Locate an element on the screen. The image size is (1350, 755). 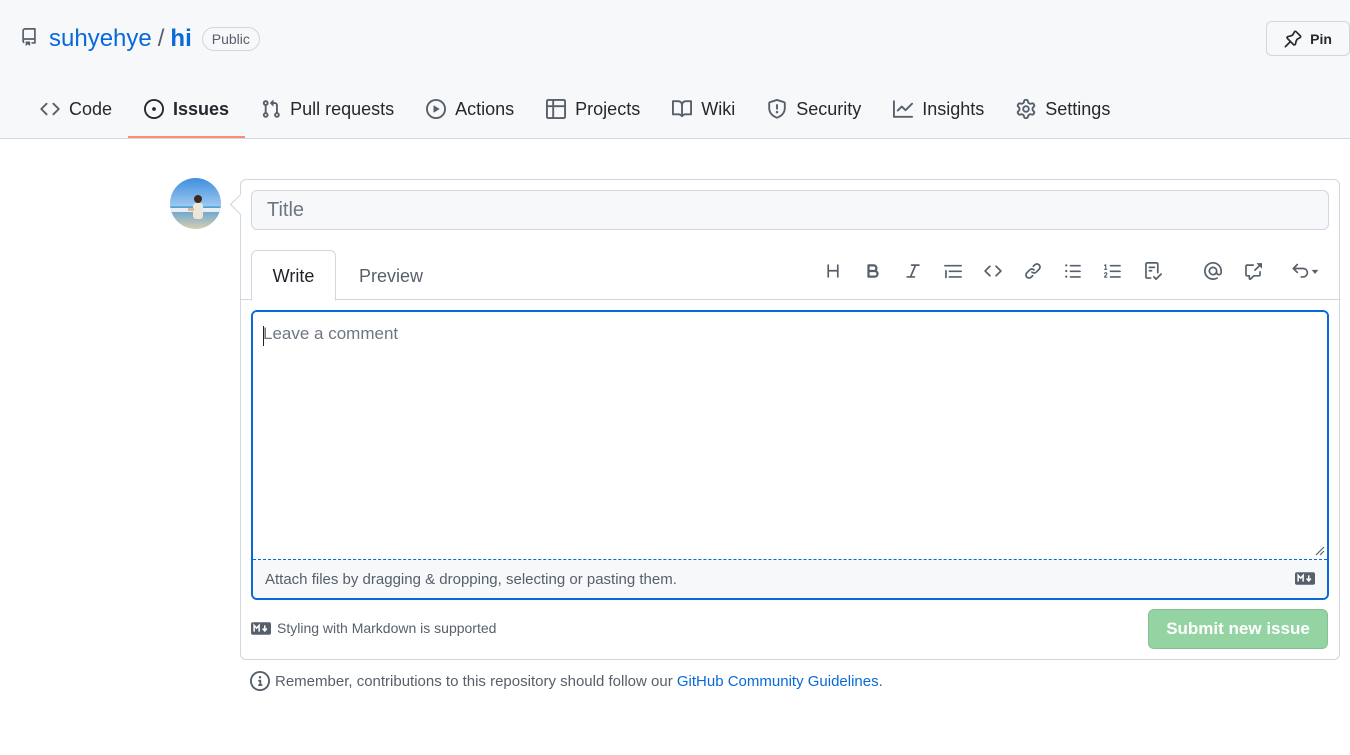
tab-insights: Insights is located at coordinates (938, 109).